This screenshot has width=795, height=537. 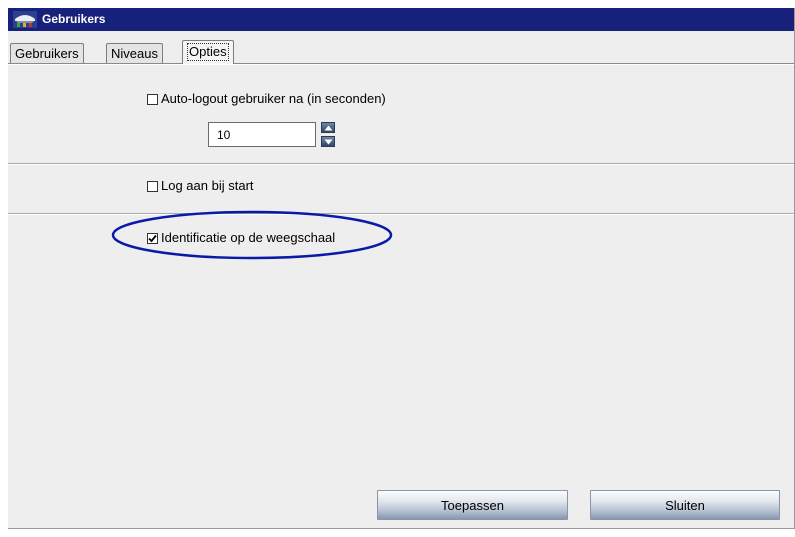 I want to click on identification-option: Identificatie op de weegschaal, so click(x=241, y=238).